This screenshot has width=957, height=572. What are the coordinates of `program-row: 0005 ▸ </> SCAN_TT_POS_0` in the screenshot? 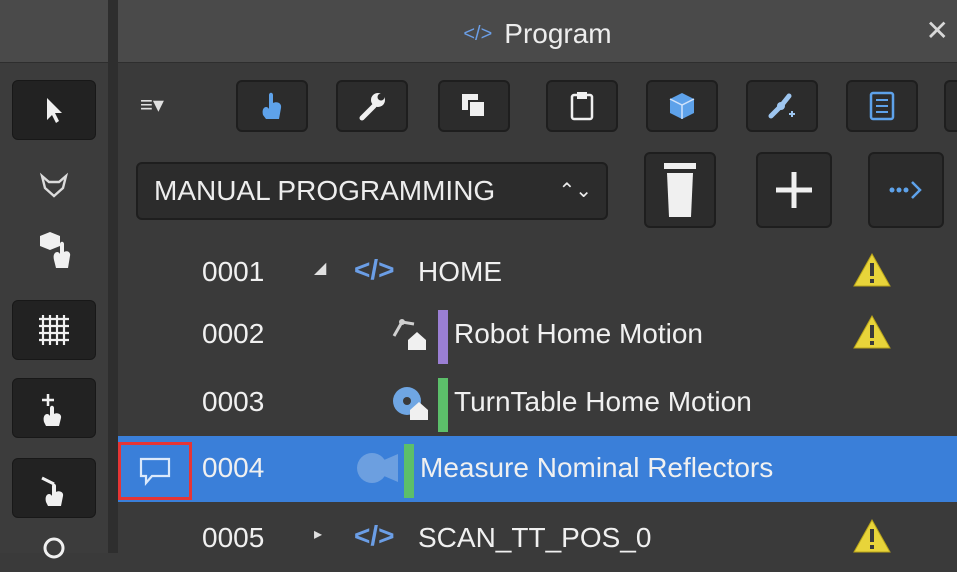 It's located at (537, 539).